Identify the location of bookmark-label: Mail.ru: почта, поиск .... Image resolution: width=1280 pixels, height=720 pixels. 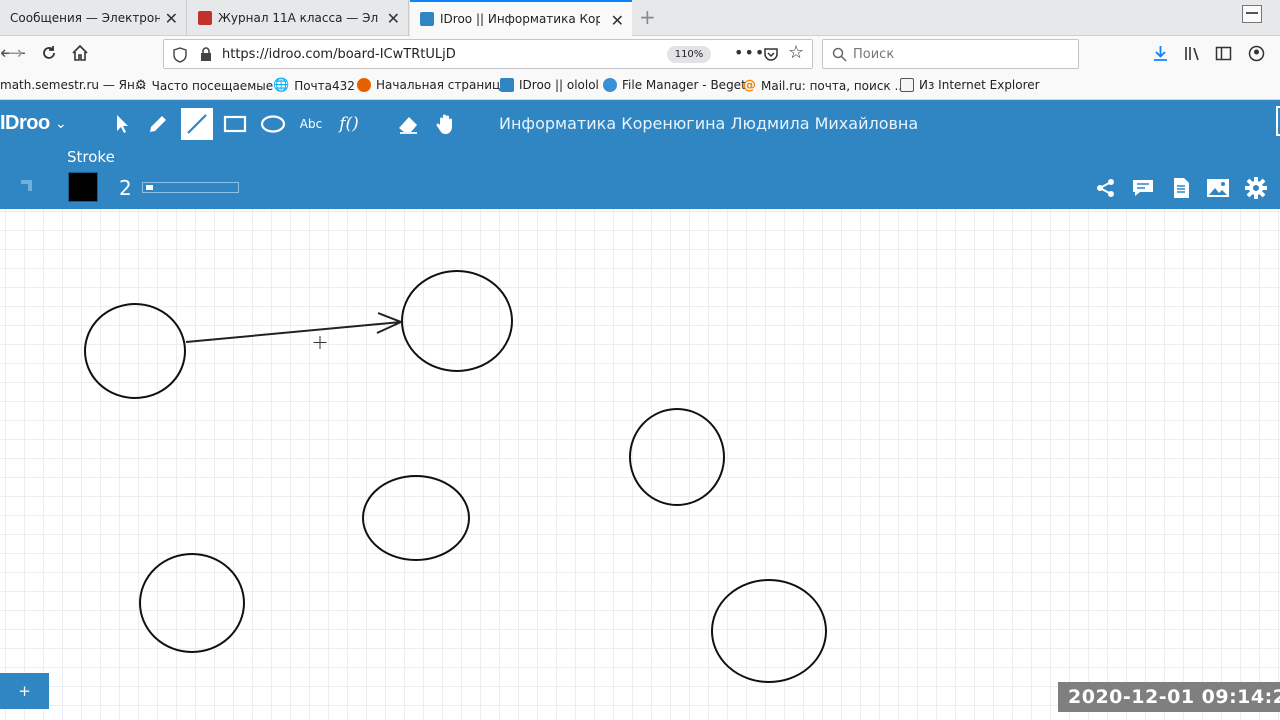
(833, 85).